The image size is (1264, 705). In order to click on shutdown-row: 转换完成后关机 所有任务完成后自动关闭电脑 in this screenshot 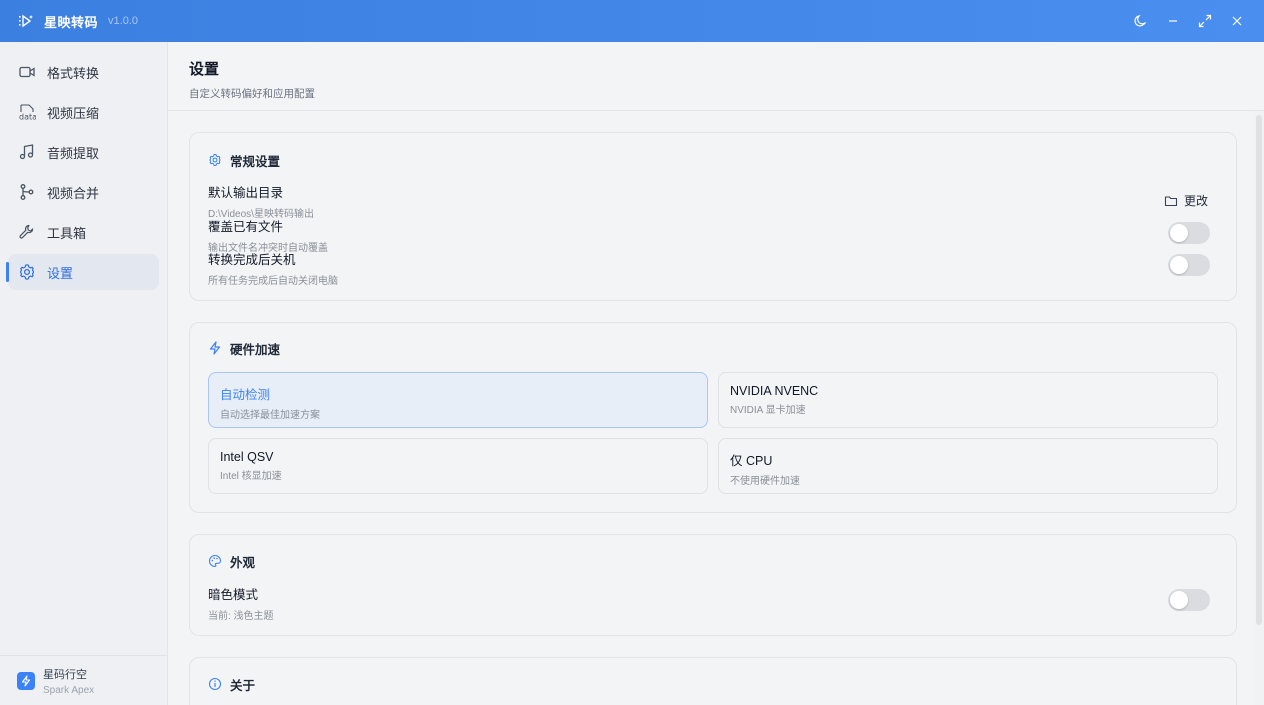, I will do `click(713, 268)`.